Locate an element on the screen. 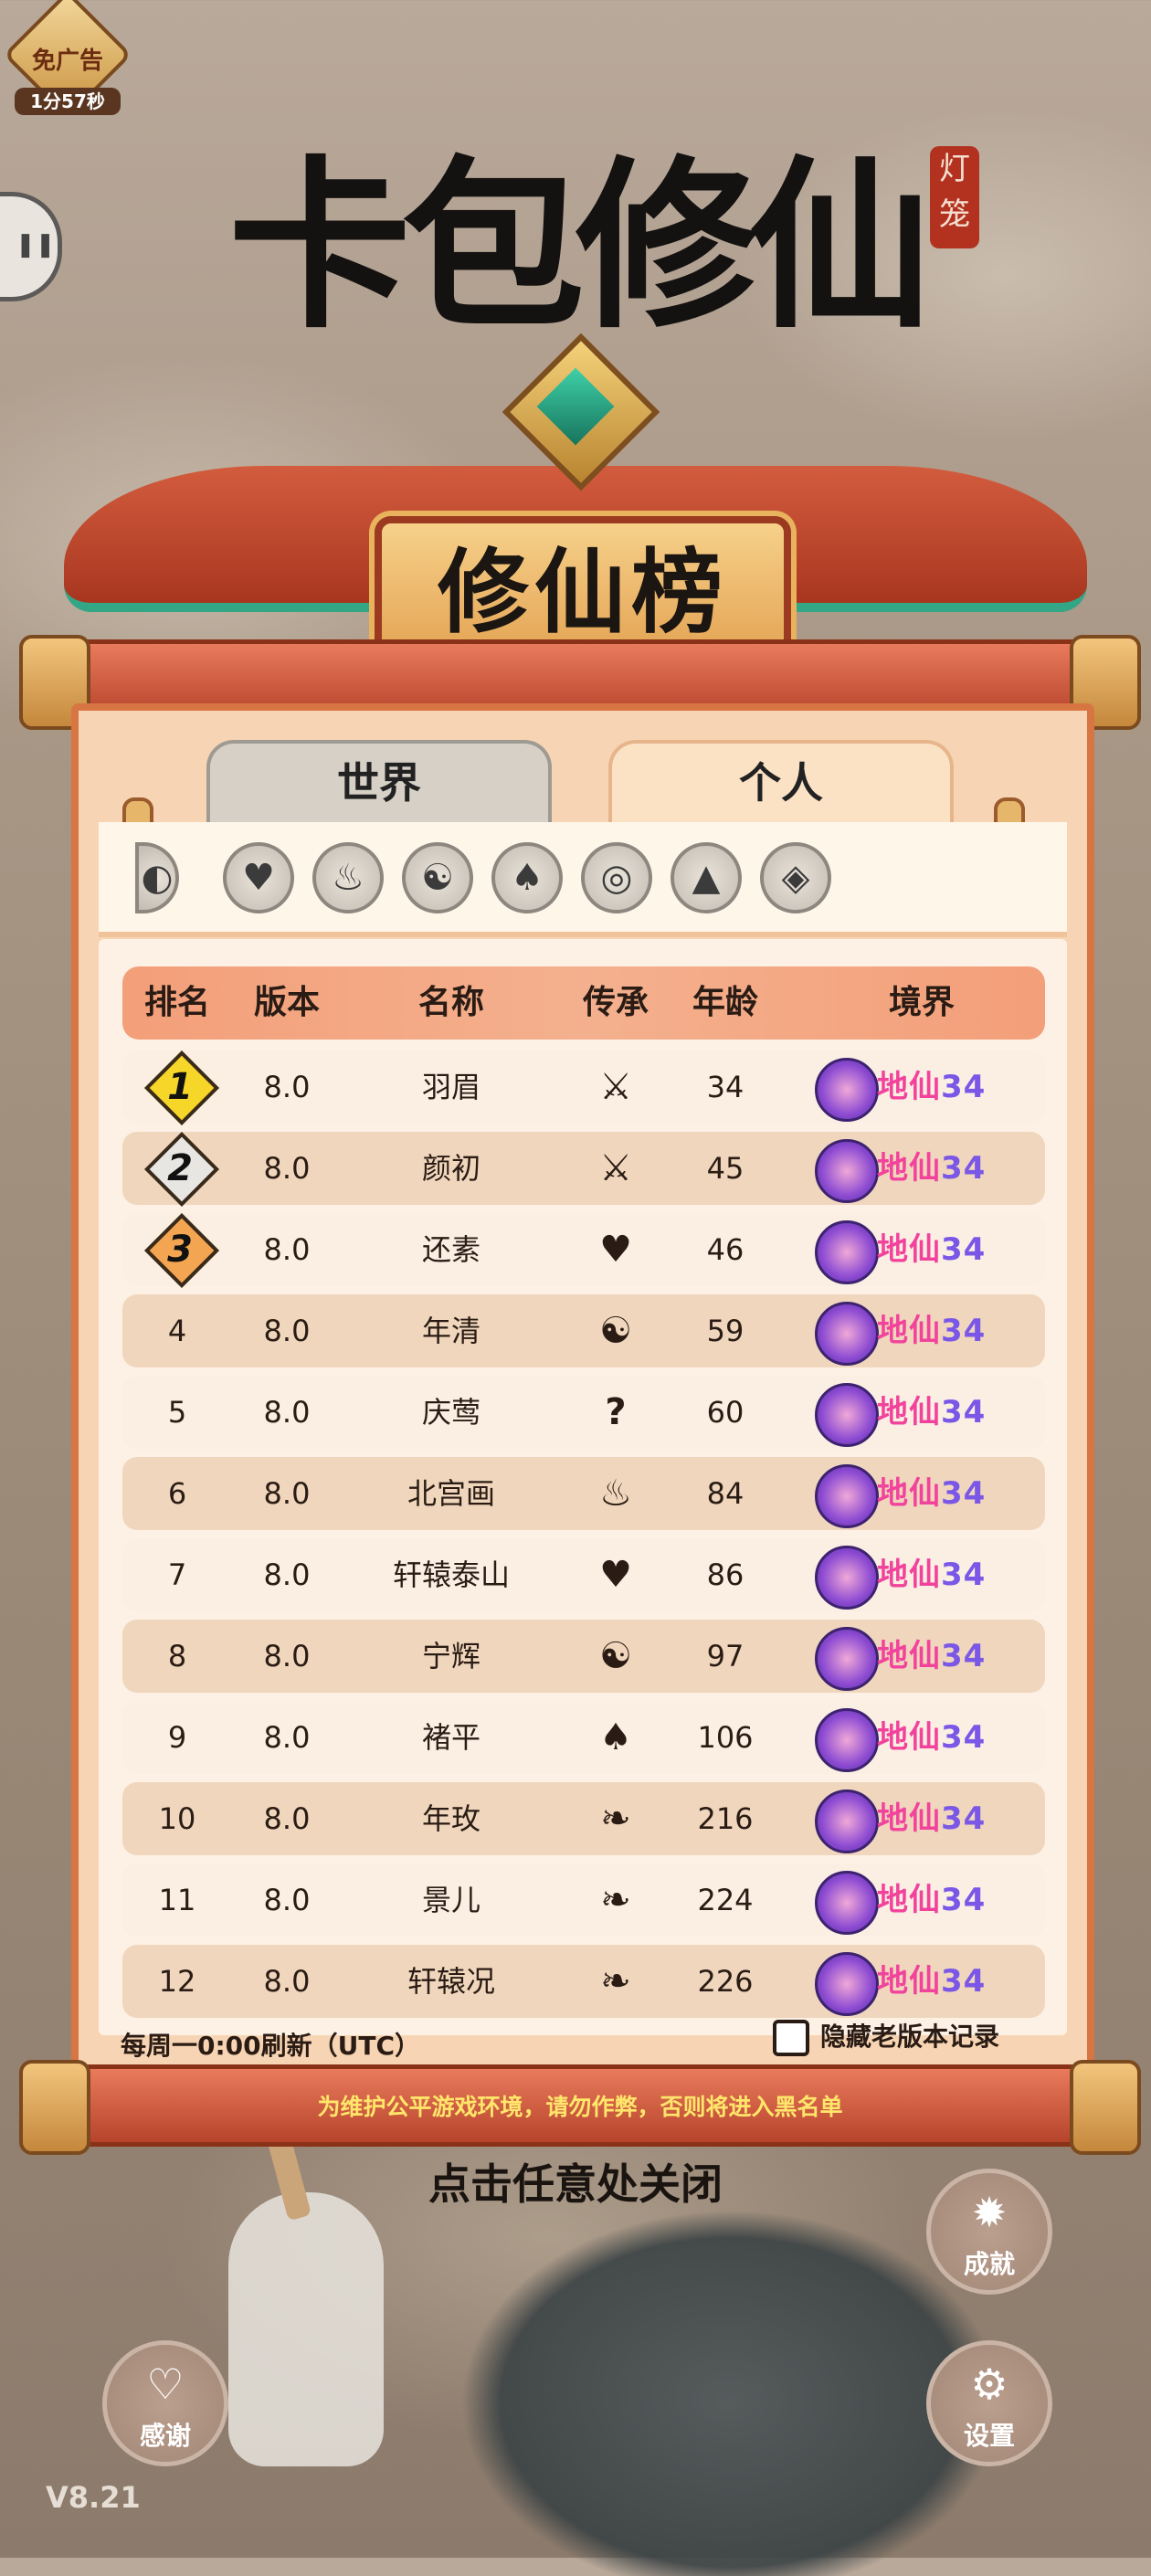  age-cell: 226 is located at coordinates (725, 1981).